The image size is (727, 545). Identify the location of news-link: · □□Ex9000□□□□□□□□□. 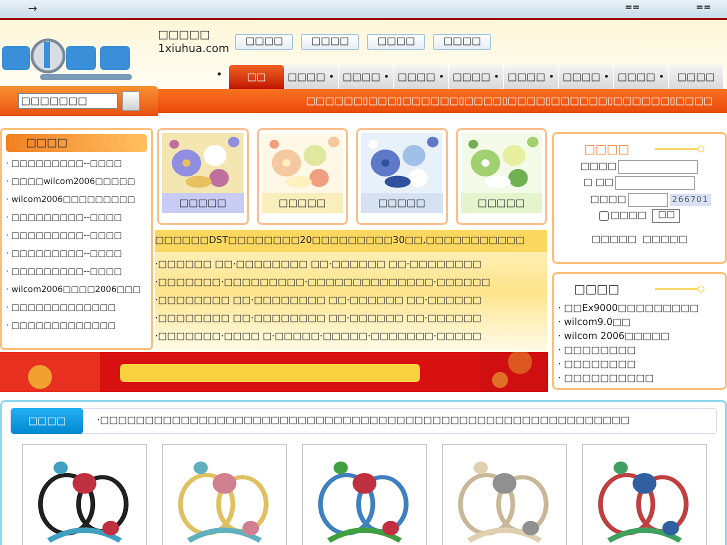
(639, 308).